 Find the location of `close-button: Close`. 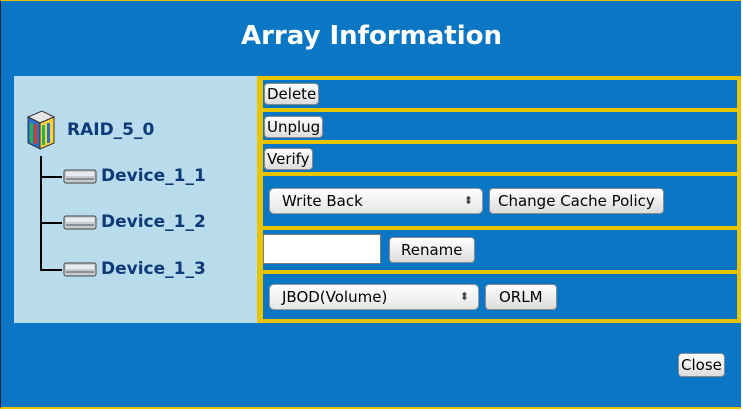

close-button: Close is located at coordinates (701, 365).